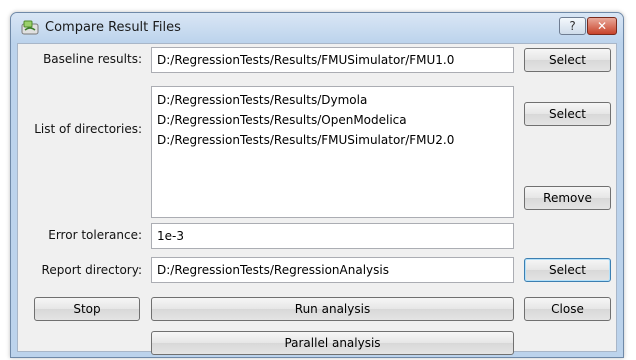 The image size is (636, 360). I want to click on list-item: D:/RegressionTests/Results/Dymola, so click(332, 100).